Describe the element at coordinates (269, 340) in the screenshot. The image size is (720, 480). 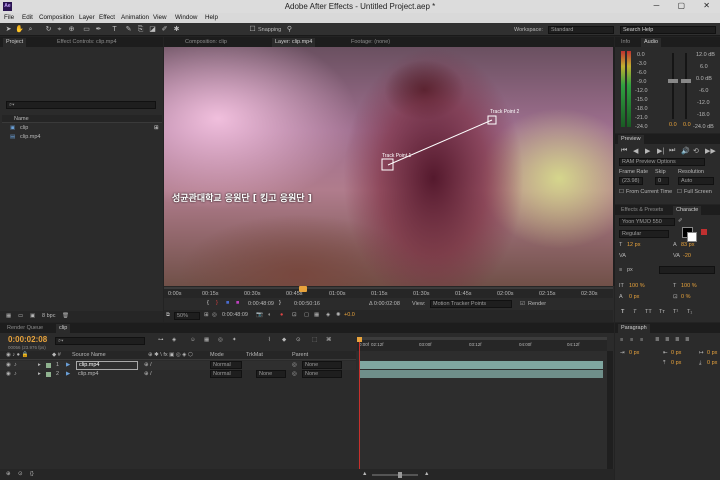
I see `graph-editor-icon: ⌇` at that location.